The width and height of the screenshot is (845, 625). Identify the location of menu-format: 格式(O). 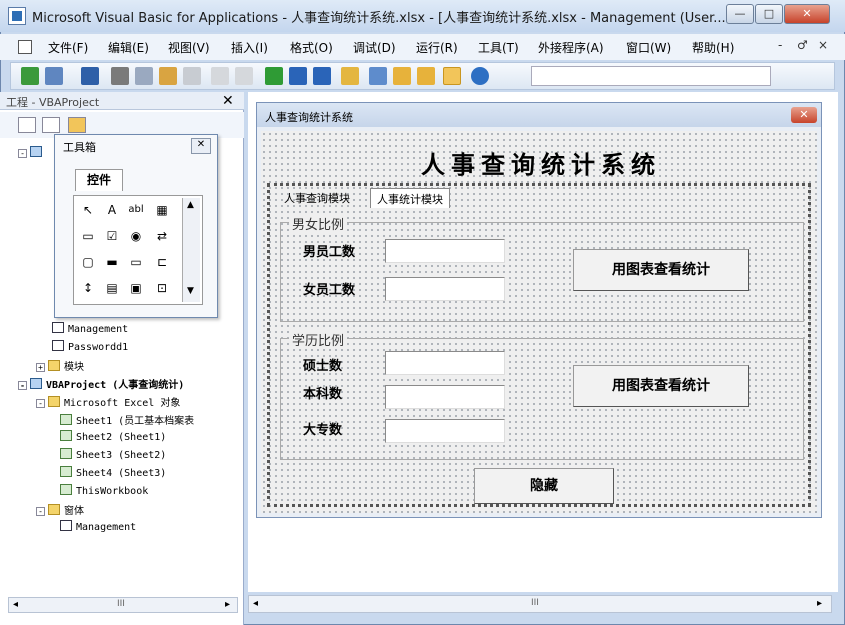
(311, 47).